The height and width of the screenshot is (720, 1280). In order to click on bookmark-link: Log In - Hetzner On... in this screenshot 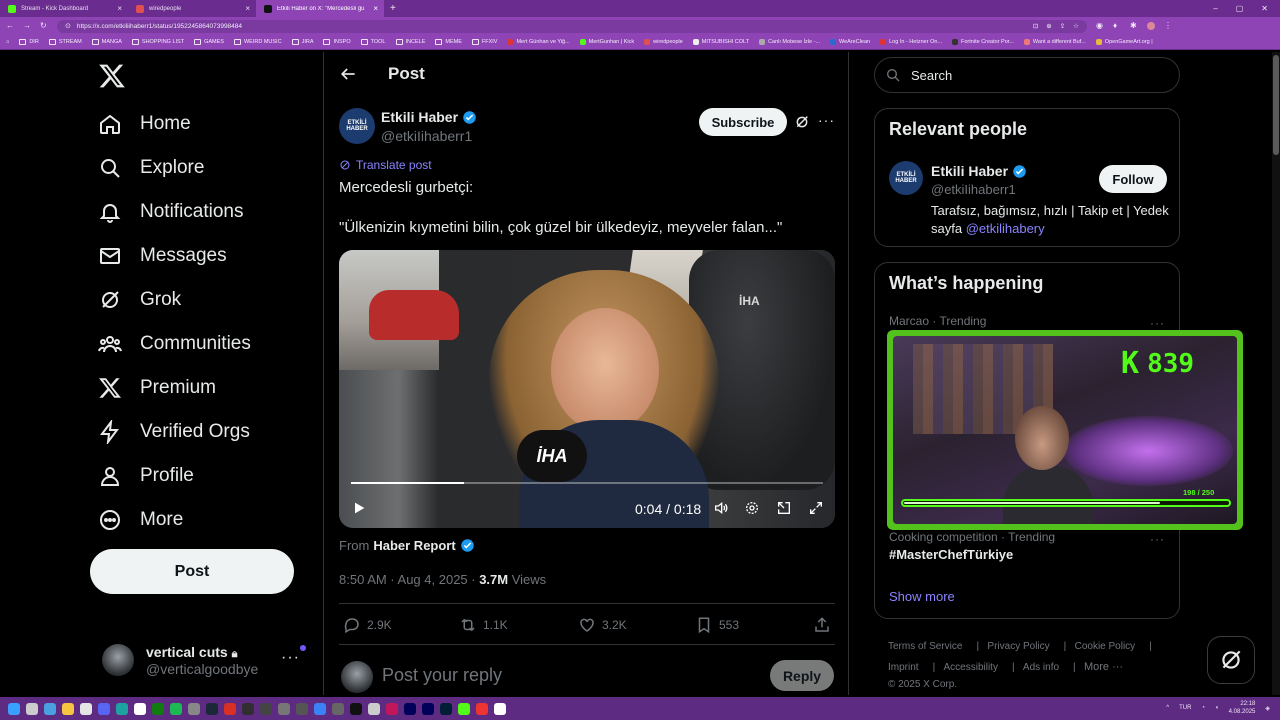, I will do `click(911, 42)`.